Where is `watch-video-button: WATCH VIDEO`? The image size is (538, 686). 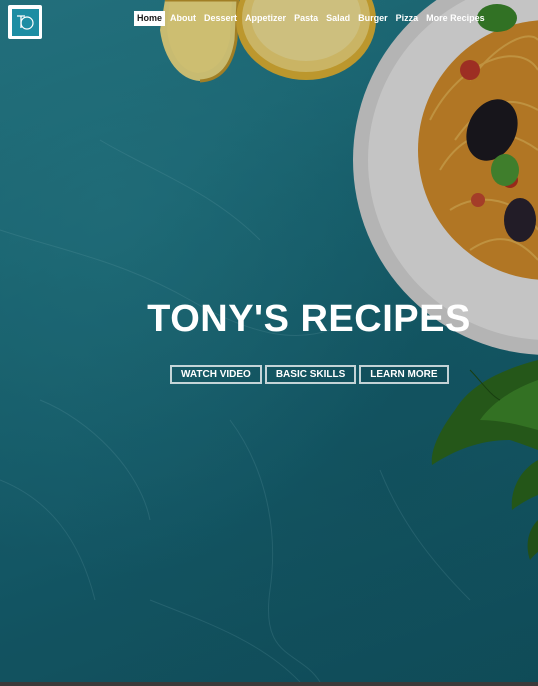 watch-video-button: WATCH VIDEO is located at coordinates (216, 374).